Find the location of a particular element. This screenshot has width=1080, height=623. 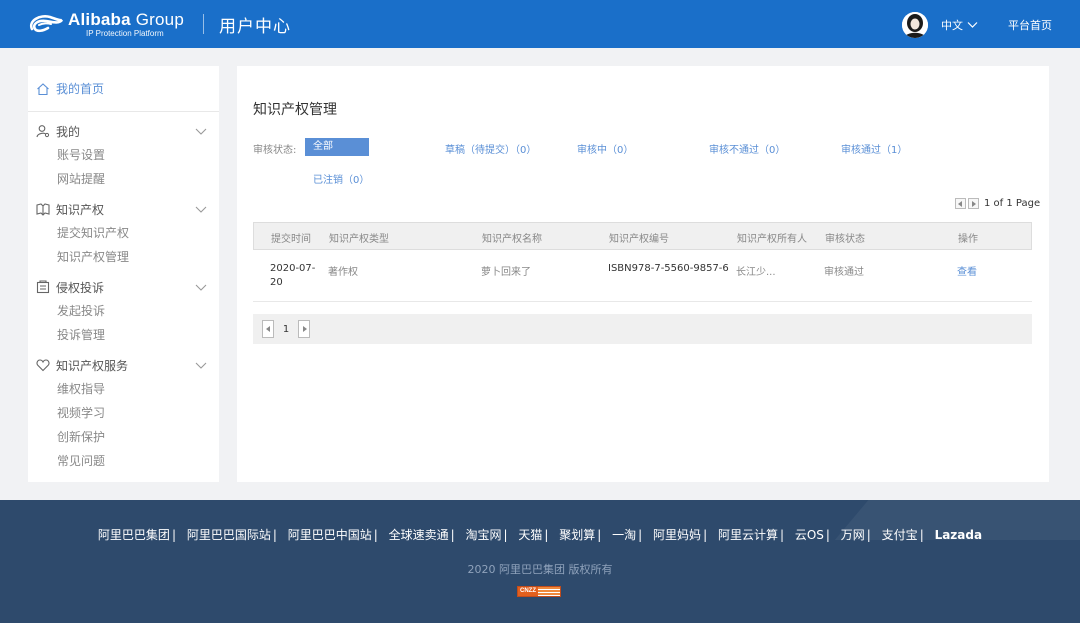

footer-link: 阿里妈妈 is located at coordinates (677, 535).